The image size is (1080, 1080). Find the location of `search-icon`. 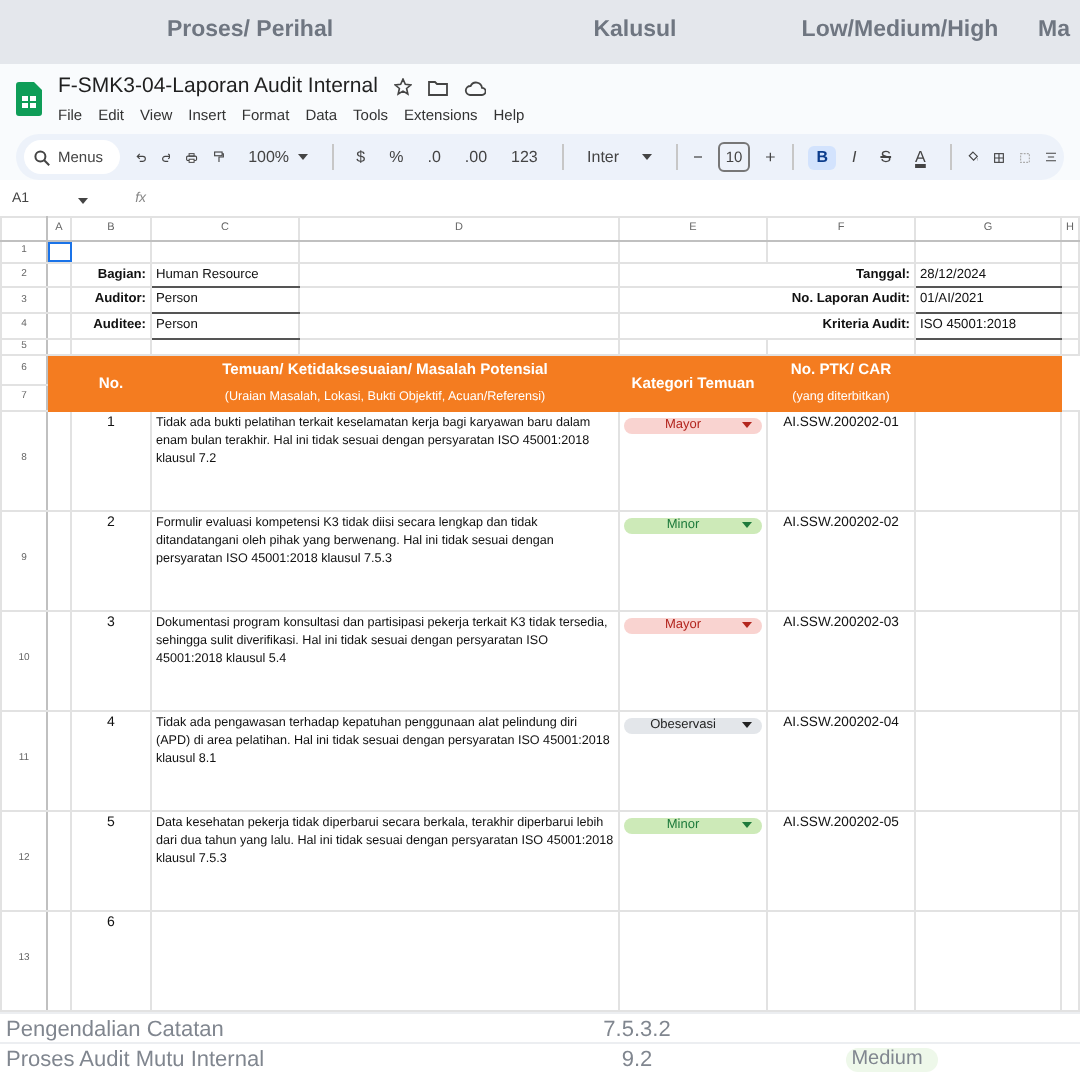

search-icon is located at coordinates (42, 157).